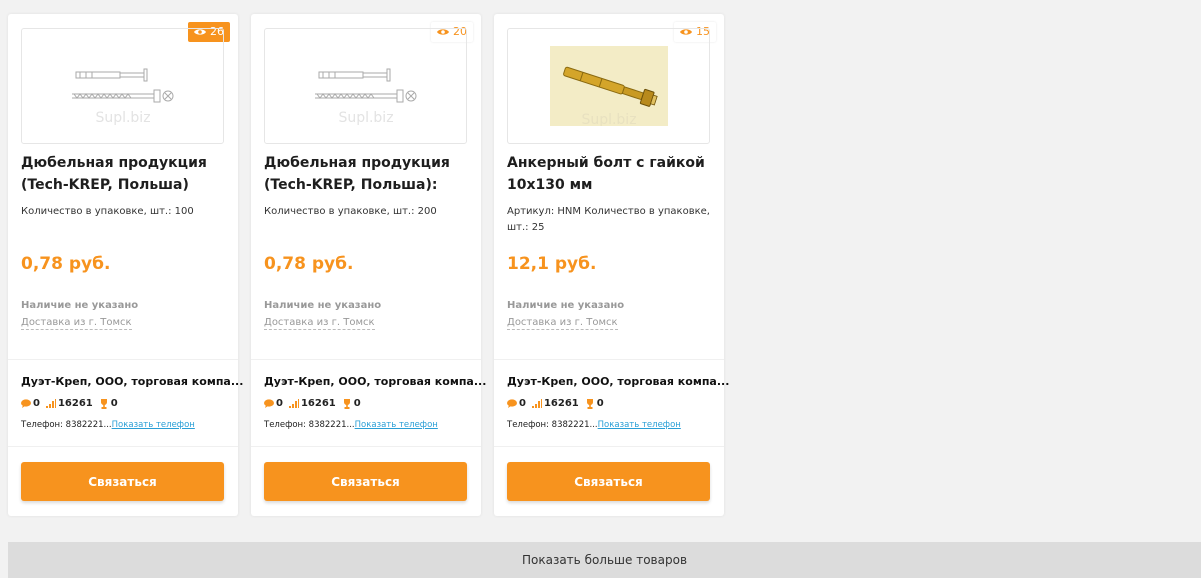  I want to click on show-more-products-button: Показать больше товаров, so click(604, 560).